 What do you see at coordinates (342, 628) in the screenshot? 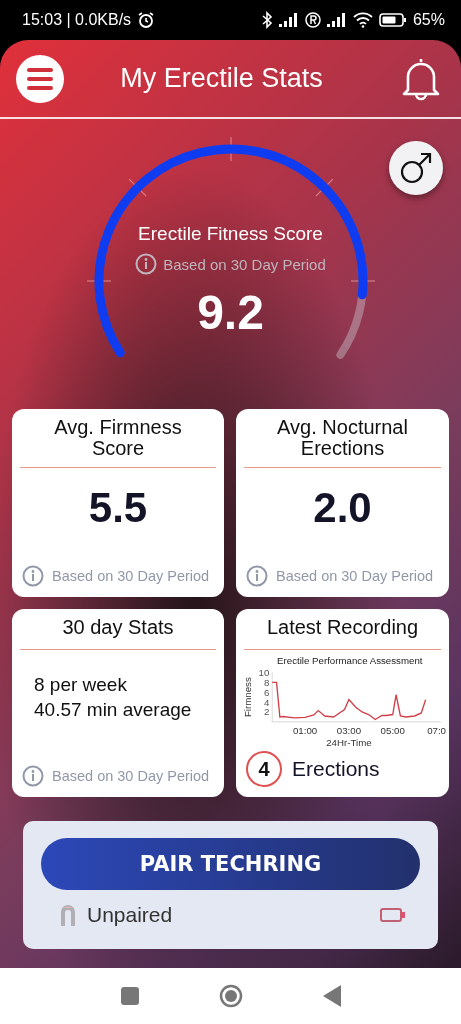
I see `card-title: Latest Recording` at bounding box center [342, 628].